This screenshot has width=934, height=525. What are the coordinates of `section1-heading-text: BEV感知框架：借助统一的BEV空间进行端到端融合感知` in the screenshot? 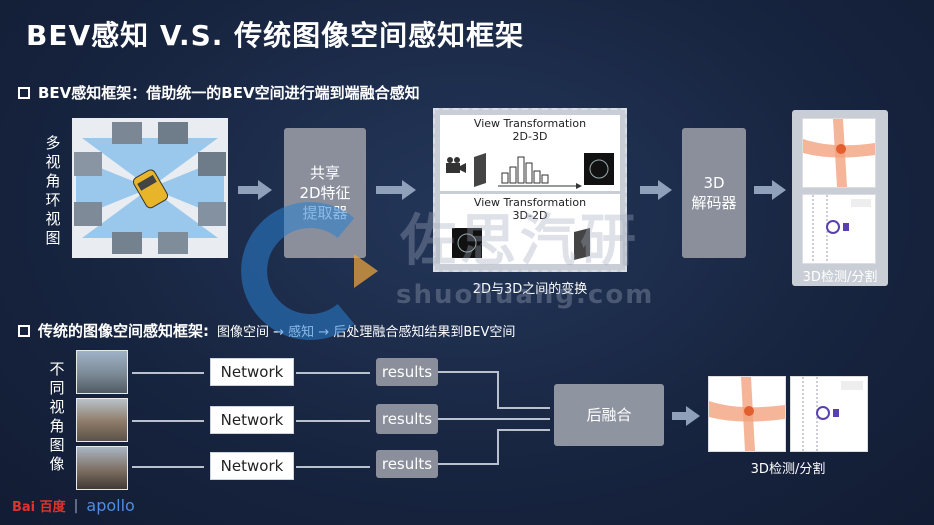 It's located at (229, 93).